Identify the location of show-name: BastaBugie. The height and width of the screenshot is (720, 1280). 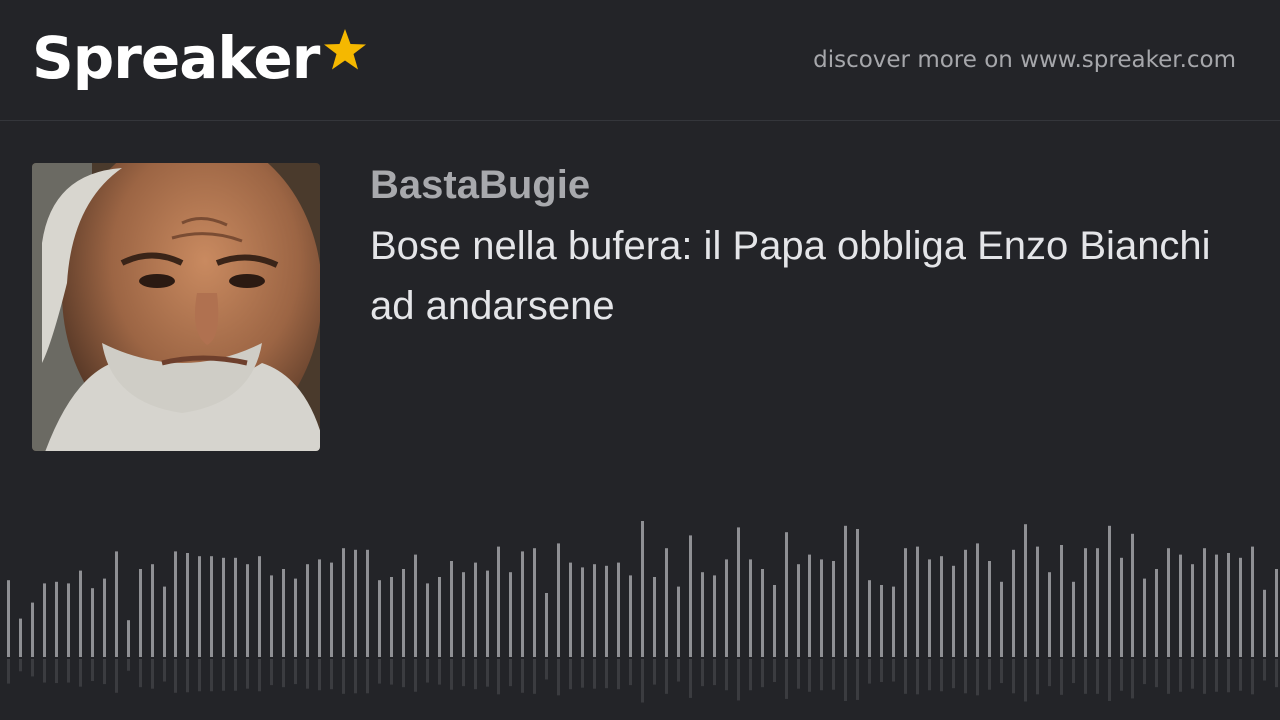
(480, 185).